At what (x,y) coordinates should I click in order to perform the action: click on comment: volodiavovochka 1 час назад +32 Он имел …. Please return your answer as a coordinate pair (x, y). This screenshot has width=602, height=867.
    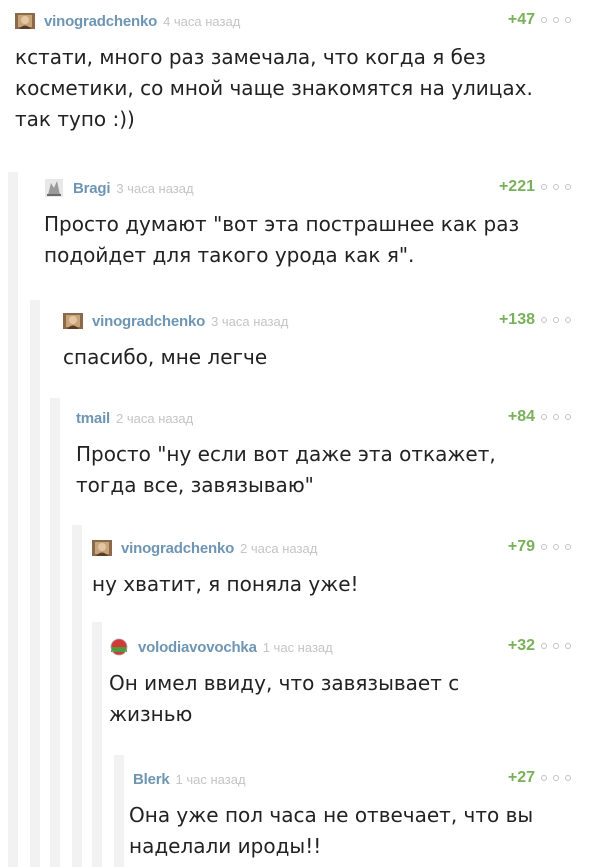
    Looking at the image, I should click on (340, 686).